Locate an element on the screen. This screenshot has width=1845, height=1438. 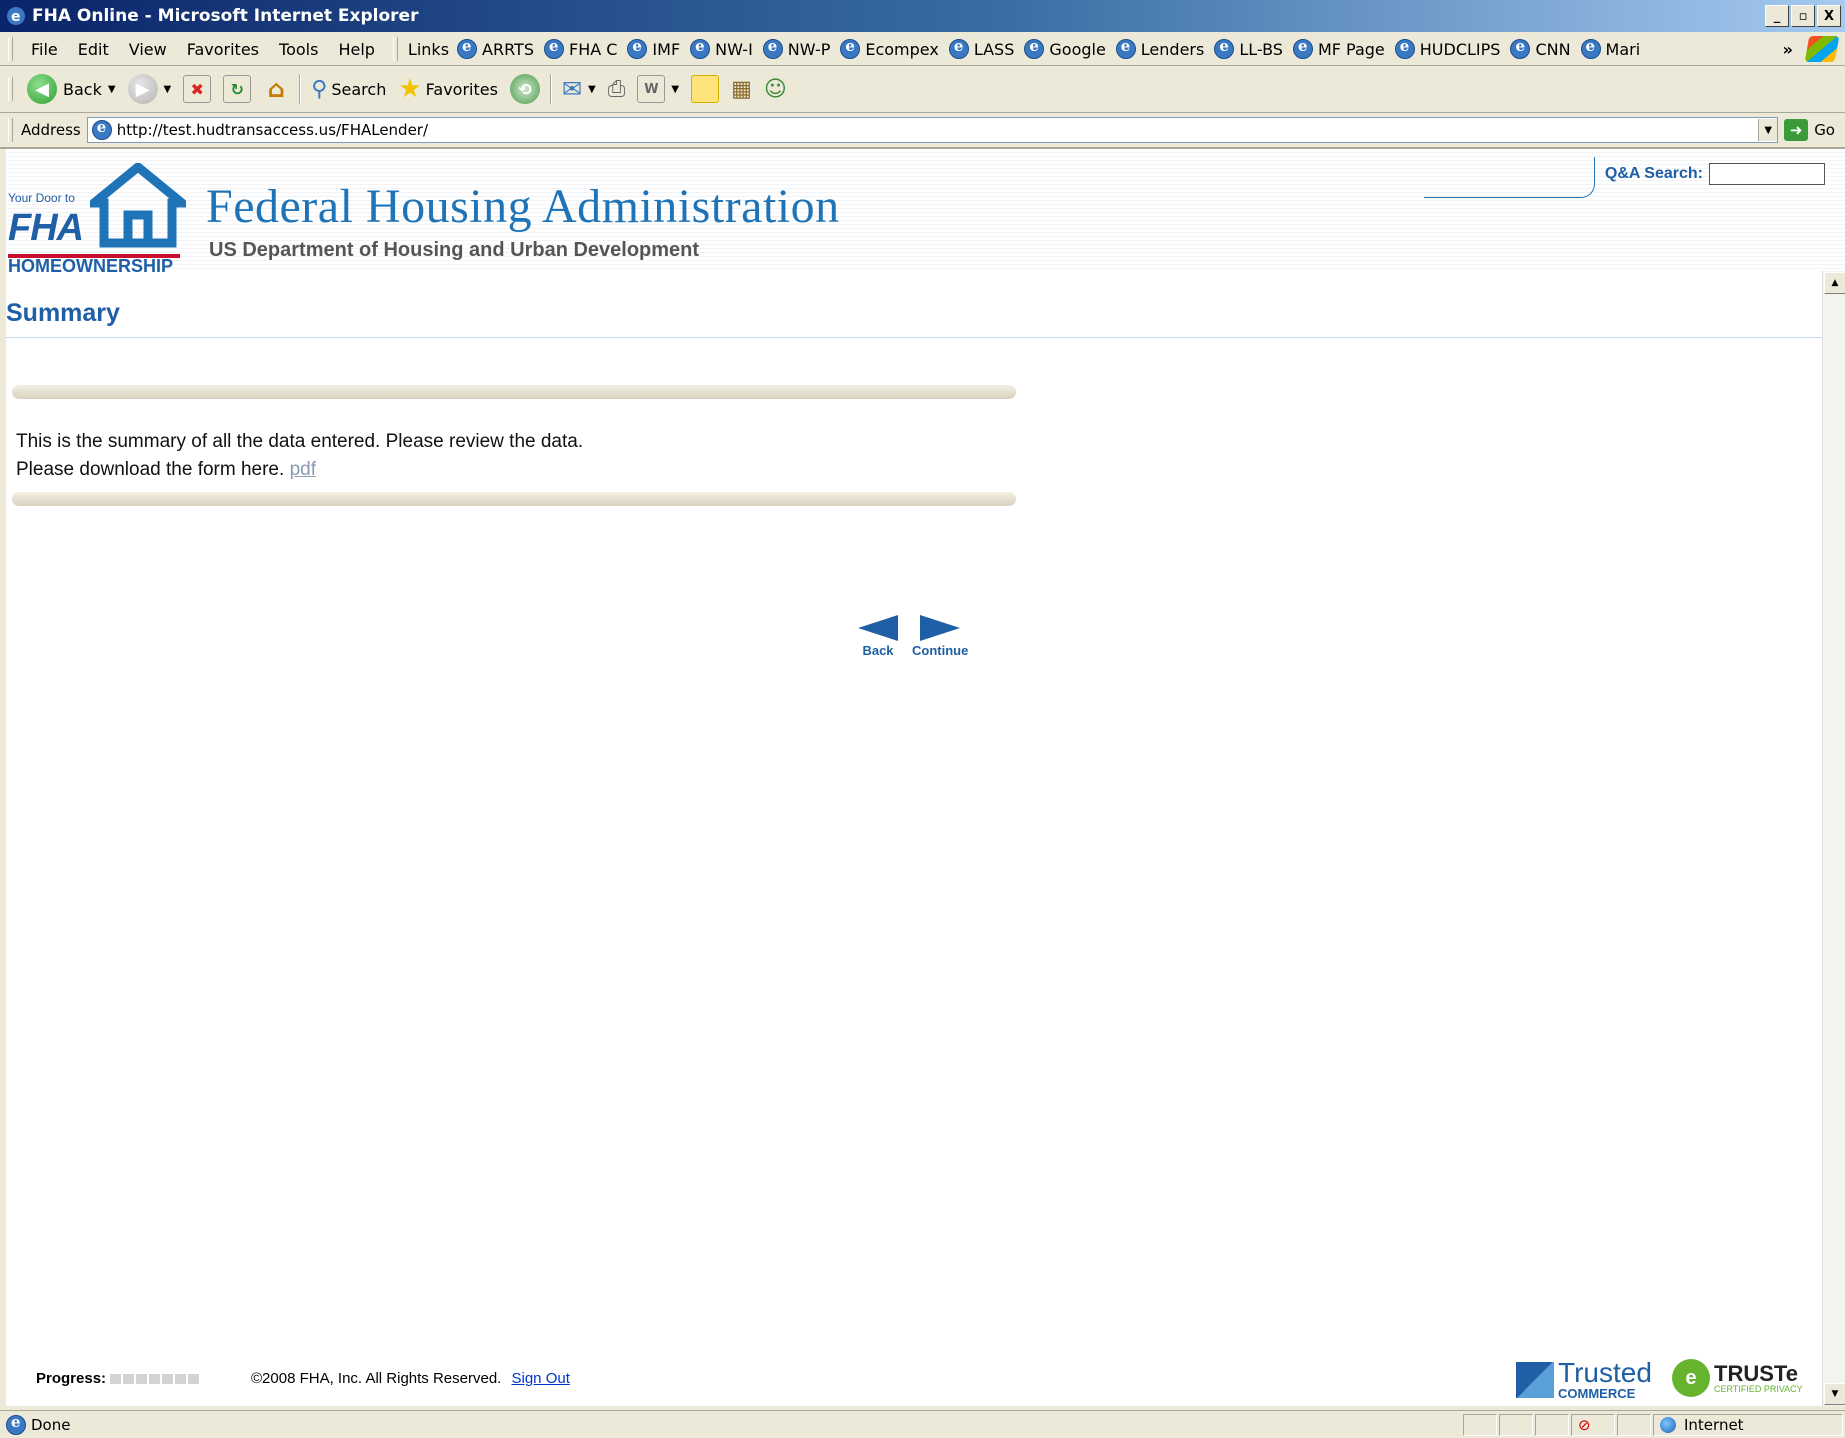
windows-logo-icon is located at coordinates (1822, 49).